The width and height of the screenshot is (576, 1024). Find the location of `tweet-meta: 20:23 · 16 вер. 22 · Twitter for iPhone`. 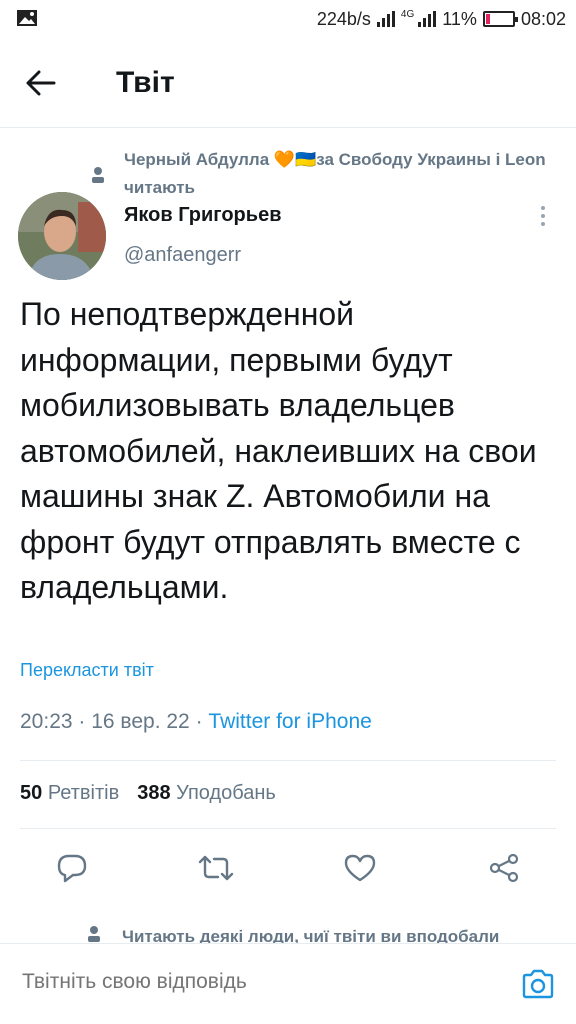

tweet-meta: 20:23 · 16 вер. 22 · Twitter for iPhone is located at coordinates (196, 722).